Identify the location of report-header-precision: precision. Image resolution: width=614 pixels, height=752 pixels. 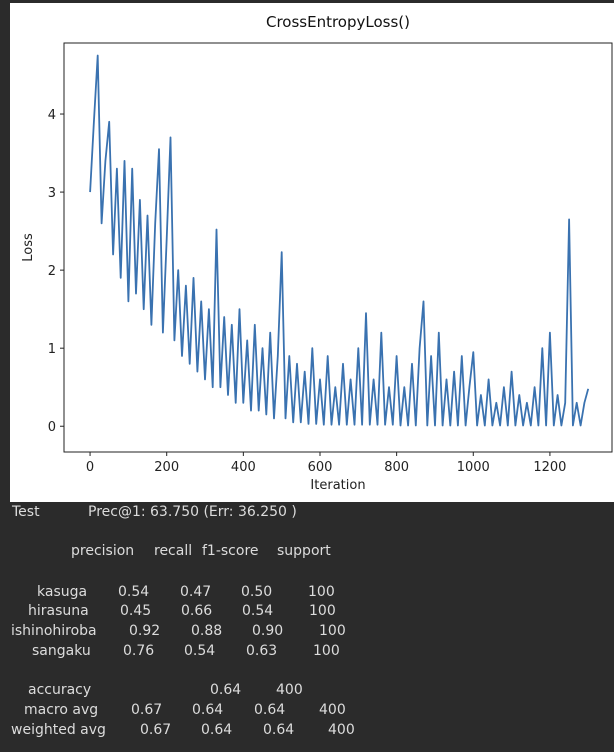
(103, 551).